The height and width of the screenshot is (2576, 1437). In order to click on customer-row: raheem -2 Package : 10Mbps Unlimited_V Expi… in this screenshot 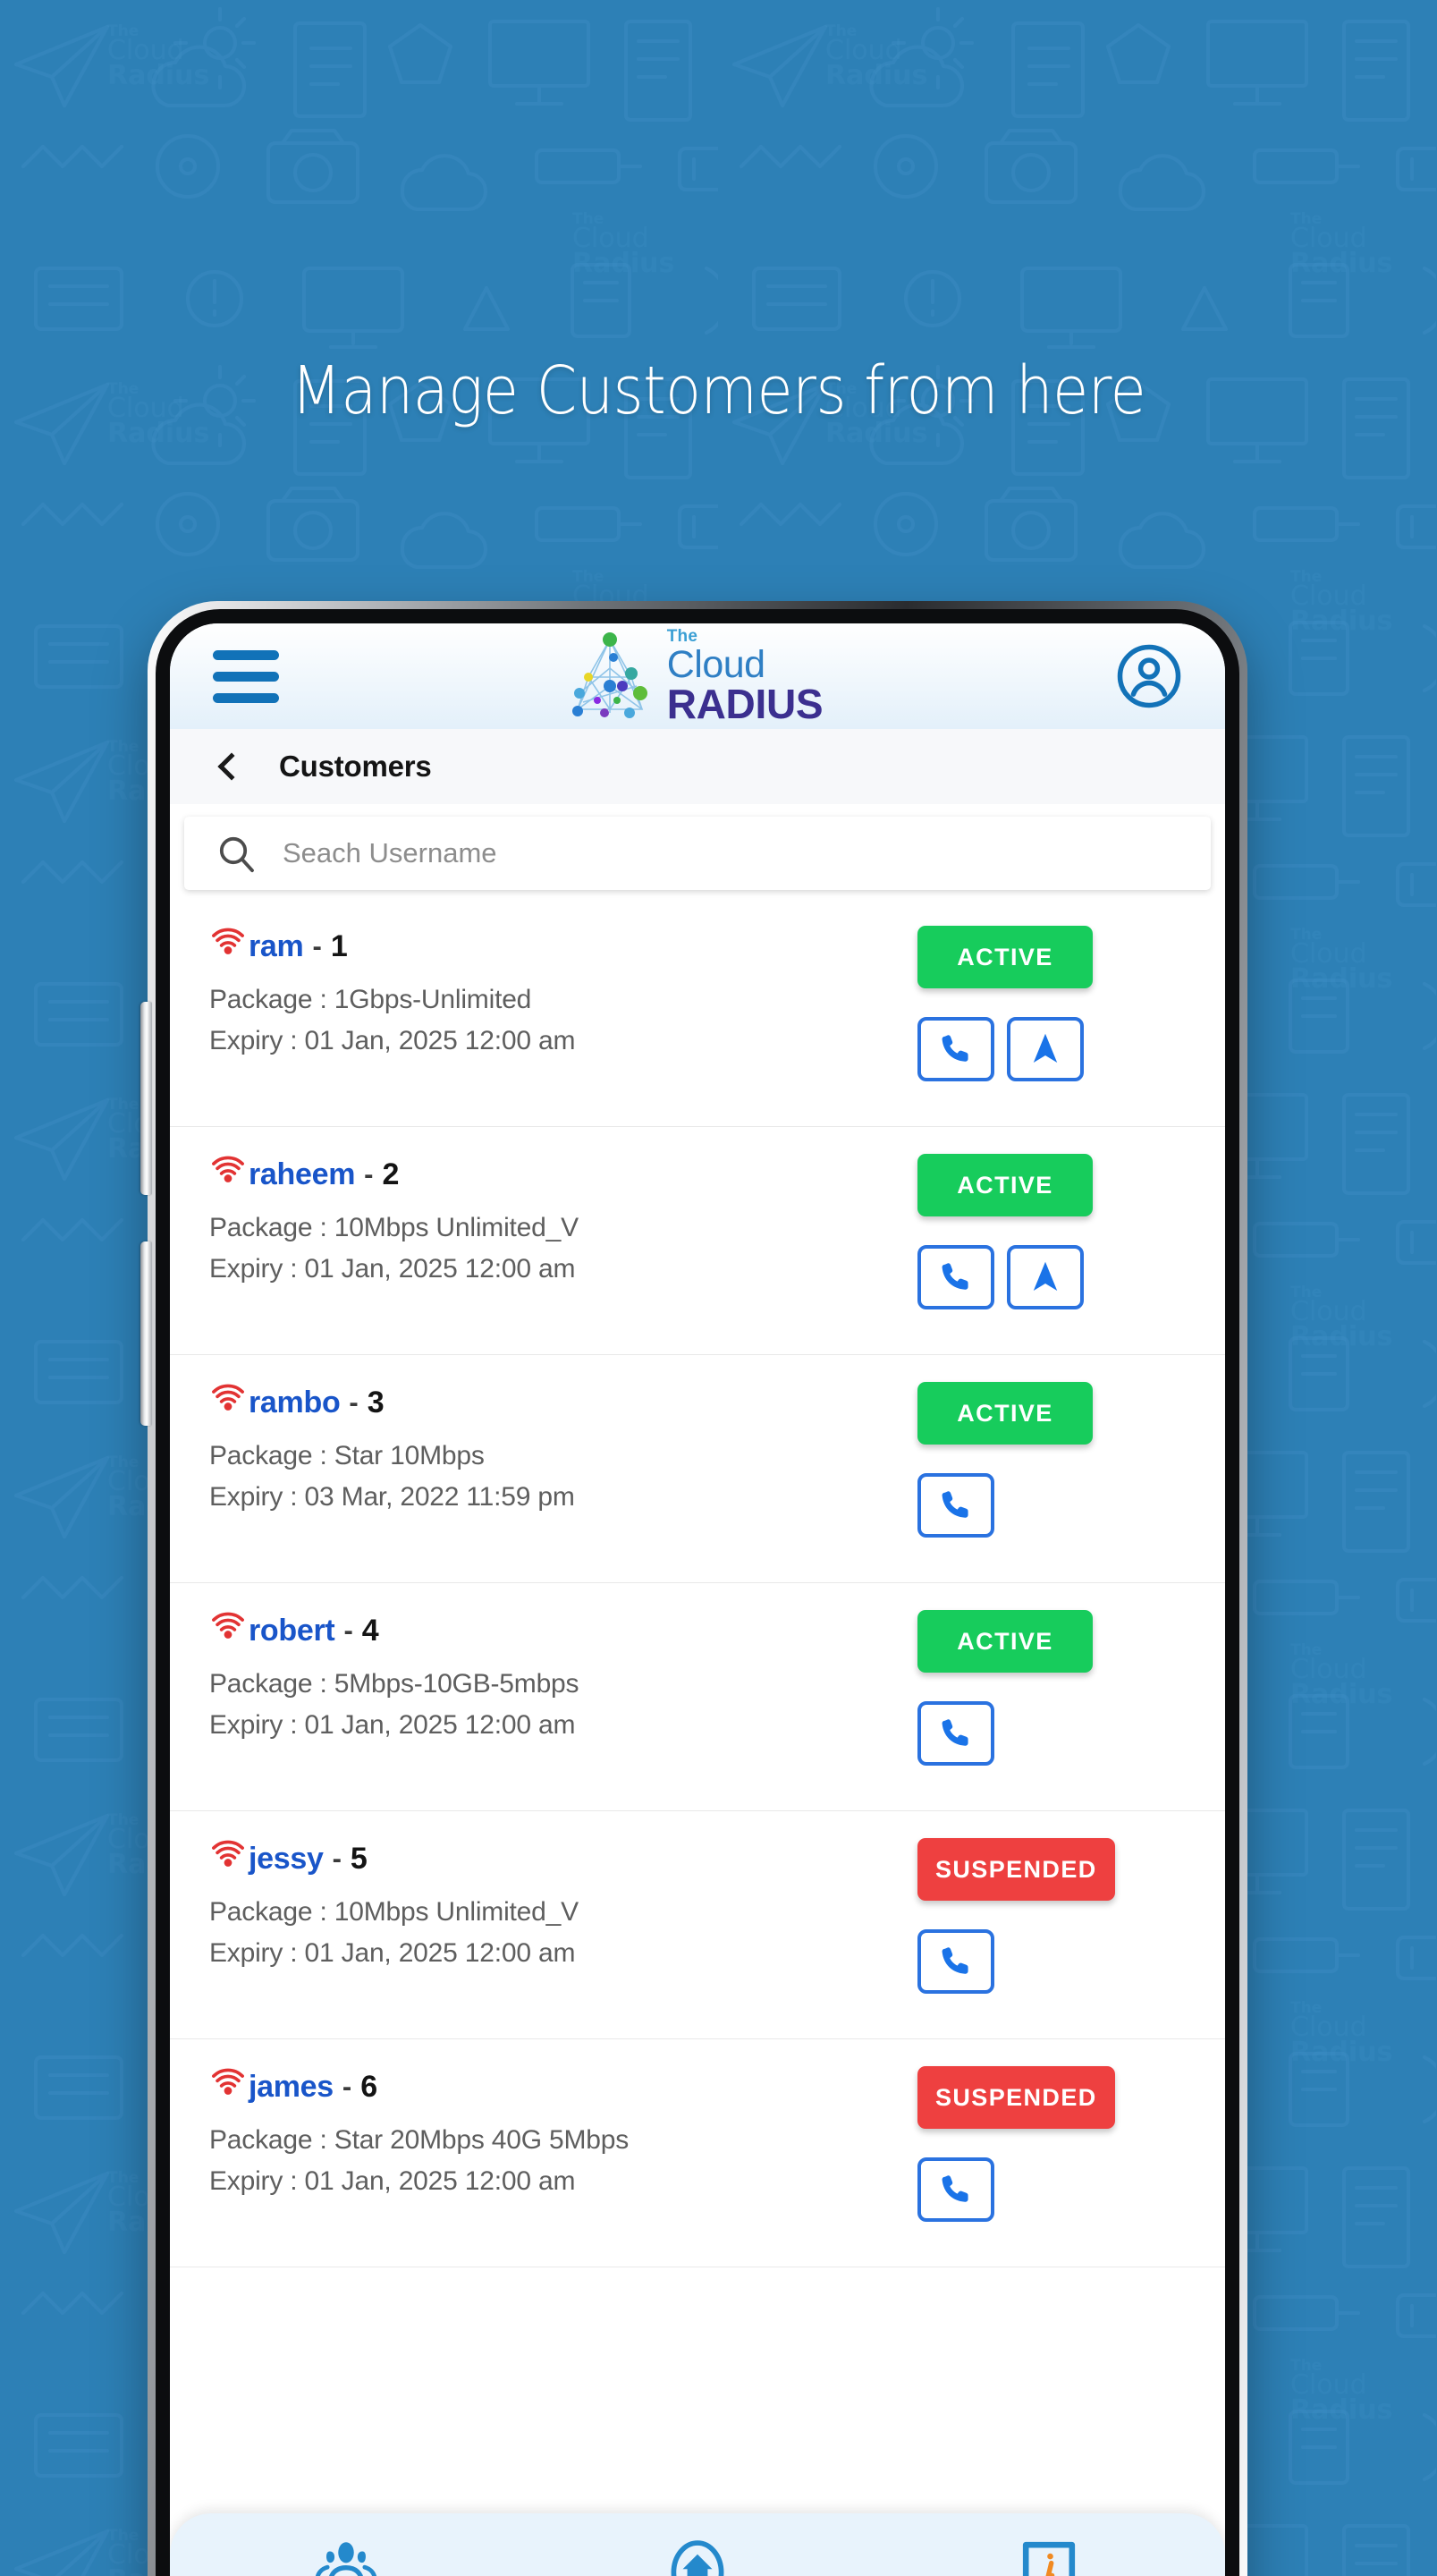, I will do `click(698, 1241)`.